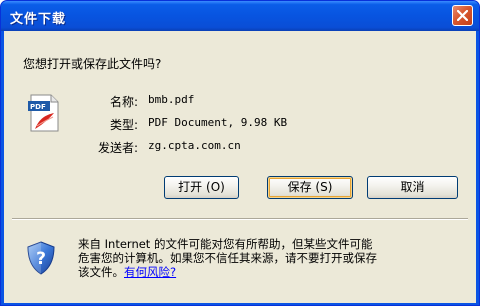  I want to click on close-icon, so click(462, 15).